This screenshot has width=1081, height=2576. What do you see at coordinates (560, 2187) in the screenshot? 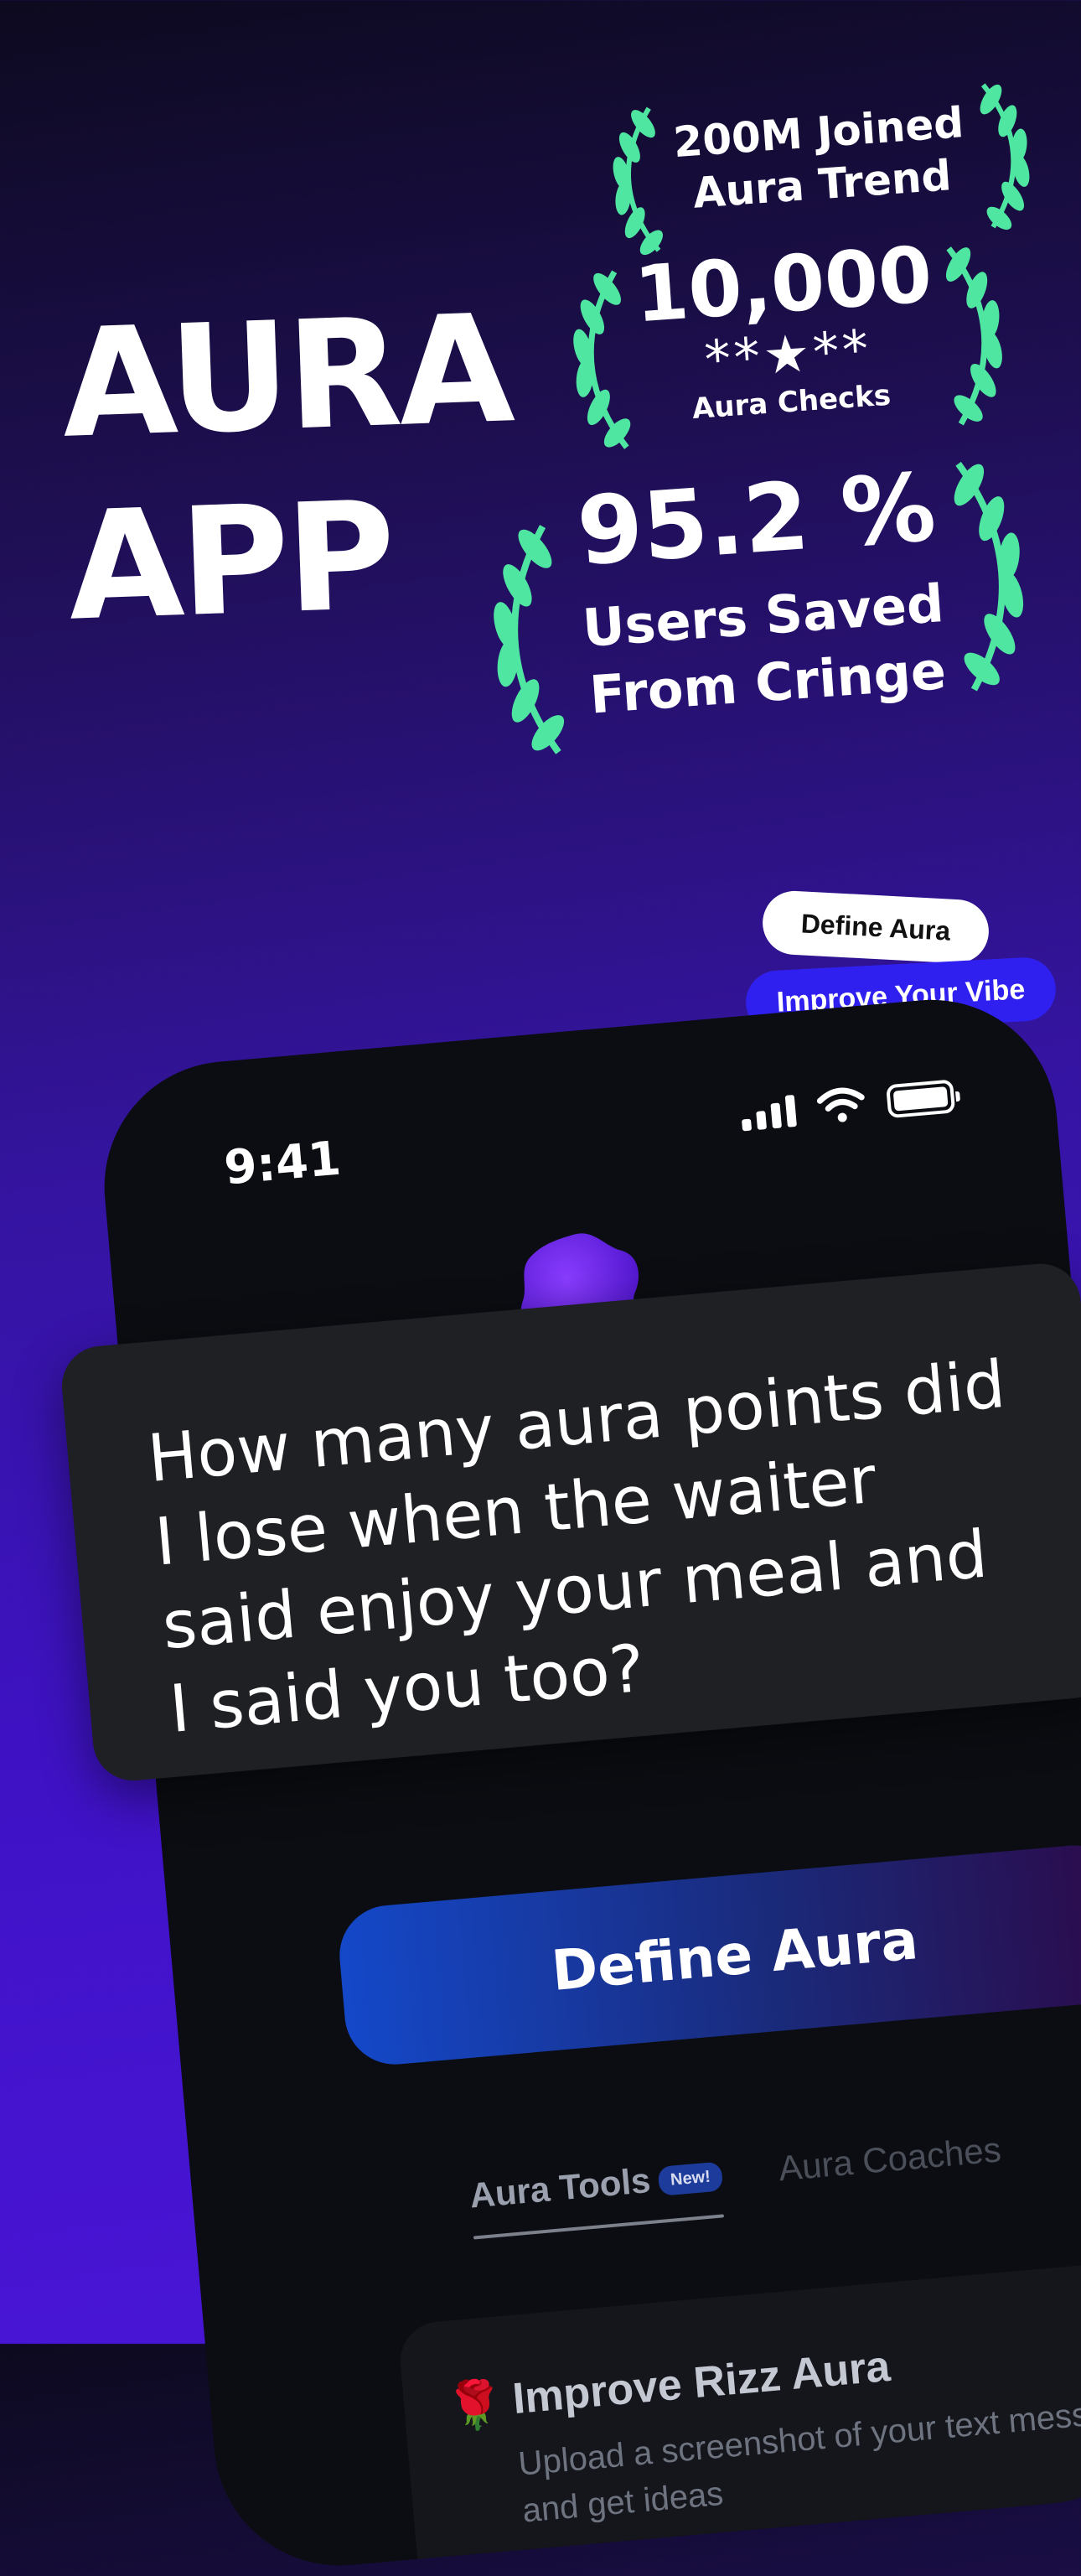
I see `tab-aura-tools-label: Aura Tools` at bounding box center [560, 2187].